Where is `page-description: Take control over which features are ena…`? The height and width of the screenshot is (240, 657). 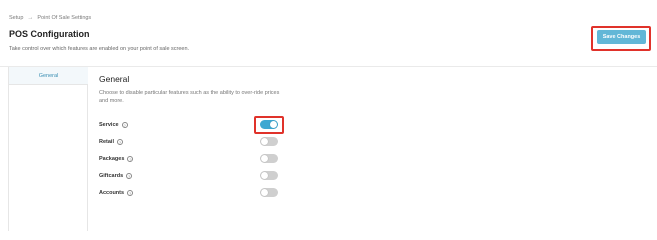 page-description: Take control over which features are ena… is located at coordinates (99, 49).